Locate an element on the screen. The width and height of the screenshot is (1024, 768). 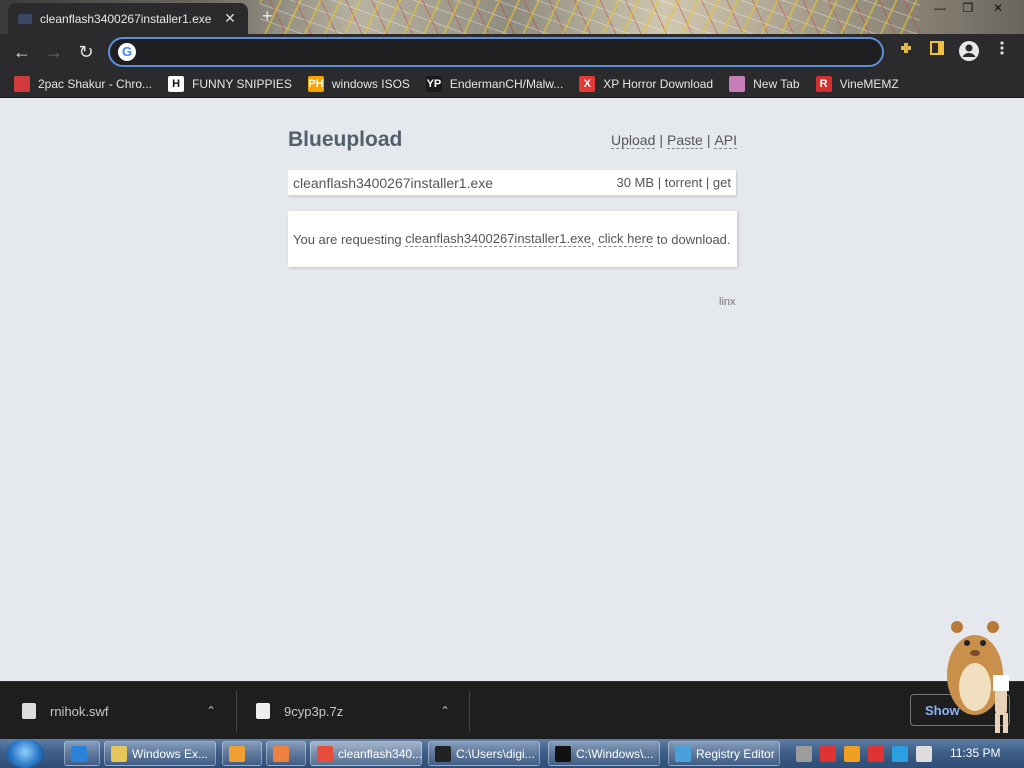
bookmark-label: FUNNY SNIPPIES is located at coordinates (242, 83).